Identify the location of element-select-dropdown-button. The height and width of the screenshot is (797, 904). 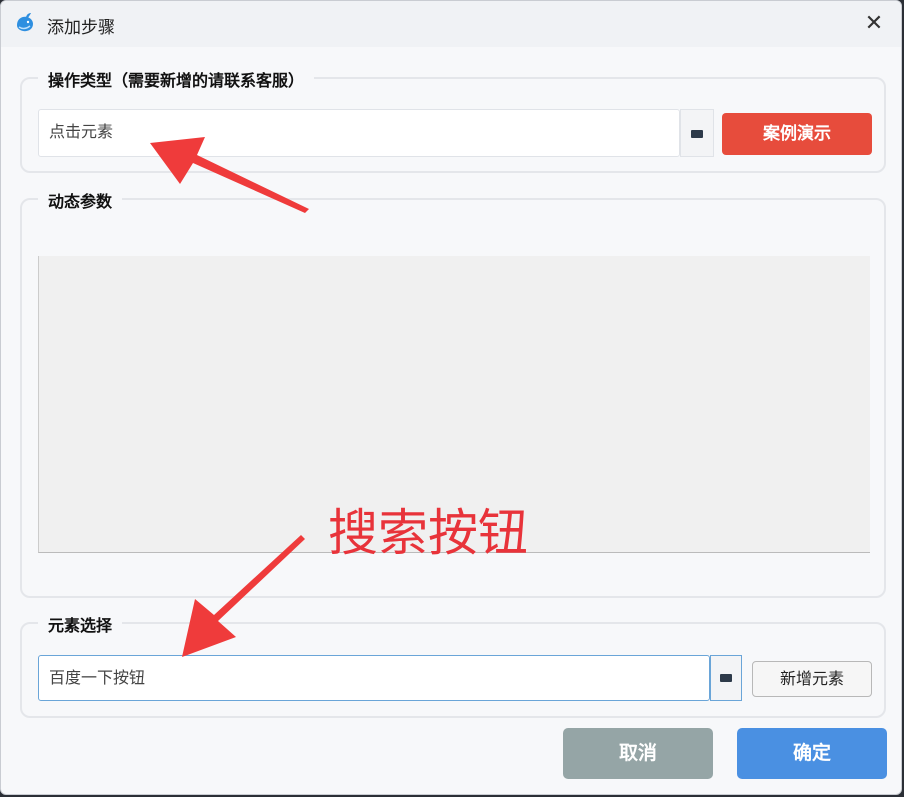
(726, 678).